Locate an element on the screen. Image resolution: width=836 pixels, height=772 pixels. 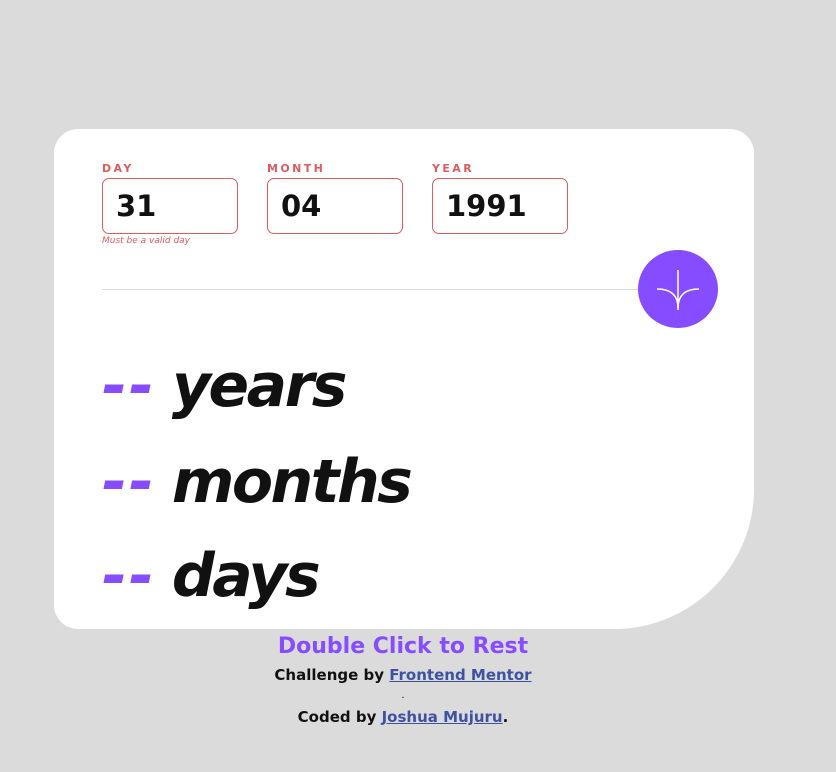
month-label: MONTH is located at coordinates (296, 168).